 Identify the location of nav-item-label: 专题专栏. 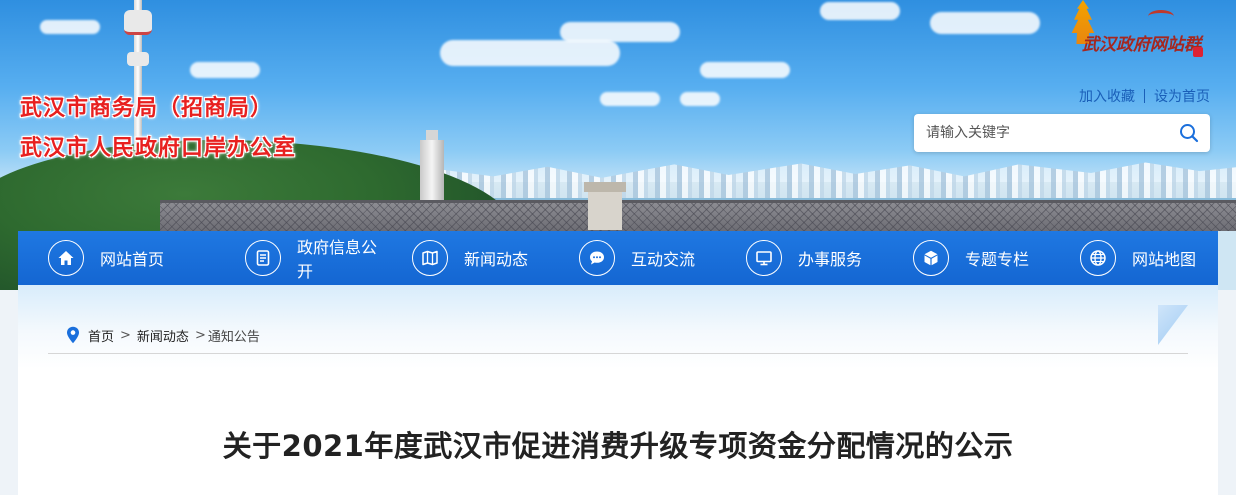
(997, 259).